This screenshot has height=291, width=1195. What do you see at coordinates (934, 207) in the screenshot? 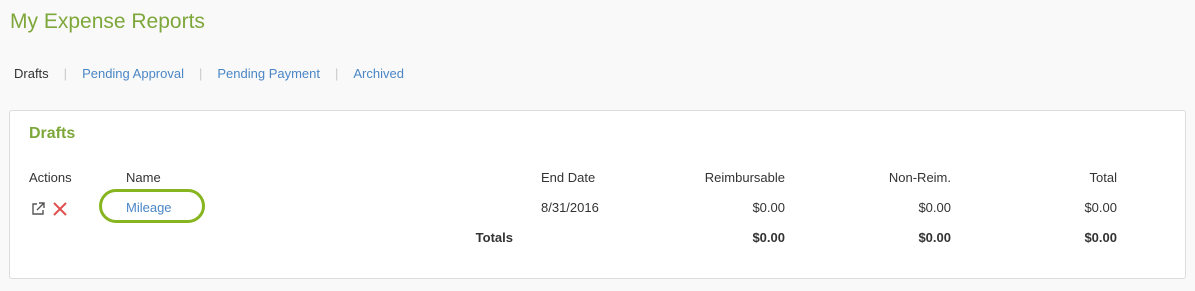
I see `report-non-reim: $0.00` at bounding box center [934, 207].